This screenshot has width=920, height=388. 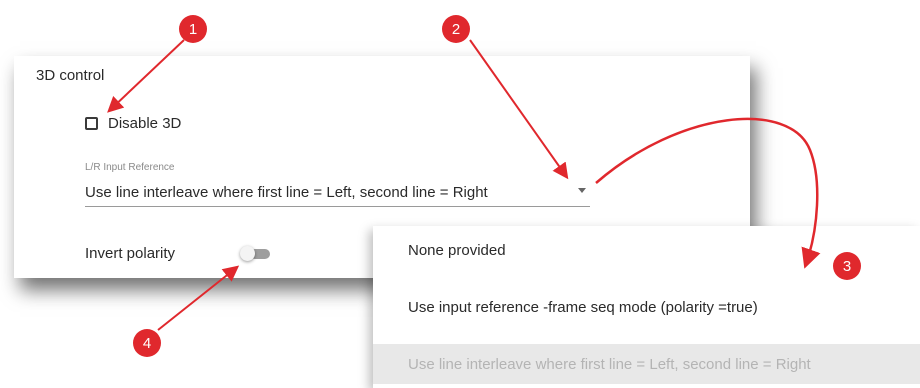 I want to click on lr-input-reference-caption: L/R Input Reference, so click(x=130, y=167).